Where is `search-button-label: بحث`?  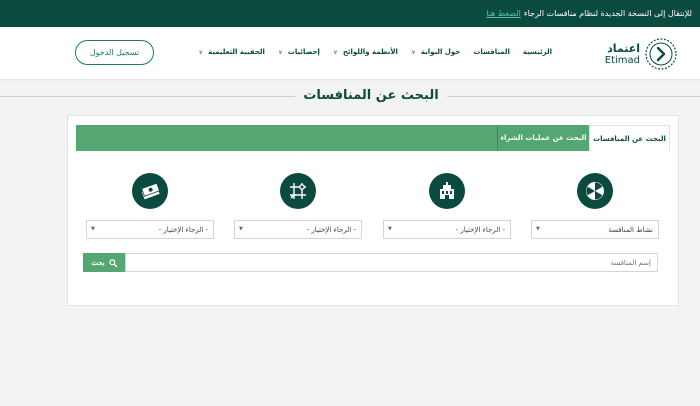 search-button-label: بحث is located at coordinates (98, 263).